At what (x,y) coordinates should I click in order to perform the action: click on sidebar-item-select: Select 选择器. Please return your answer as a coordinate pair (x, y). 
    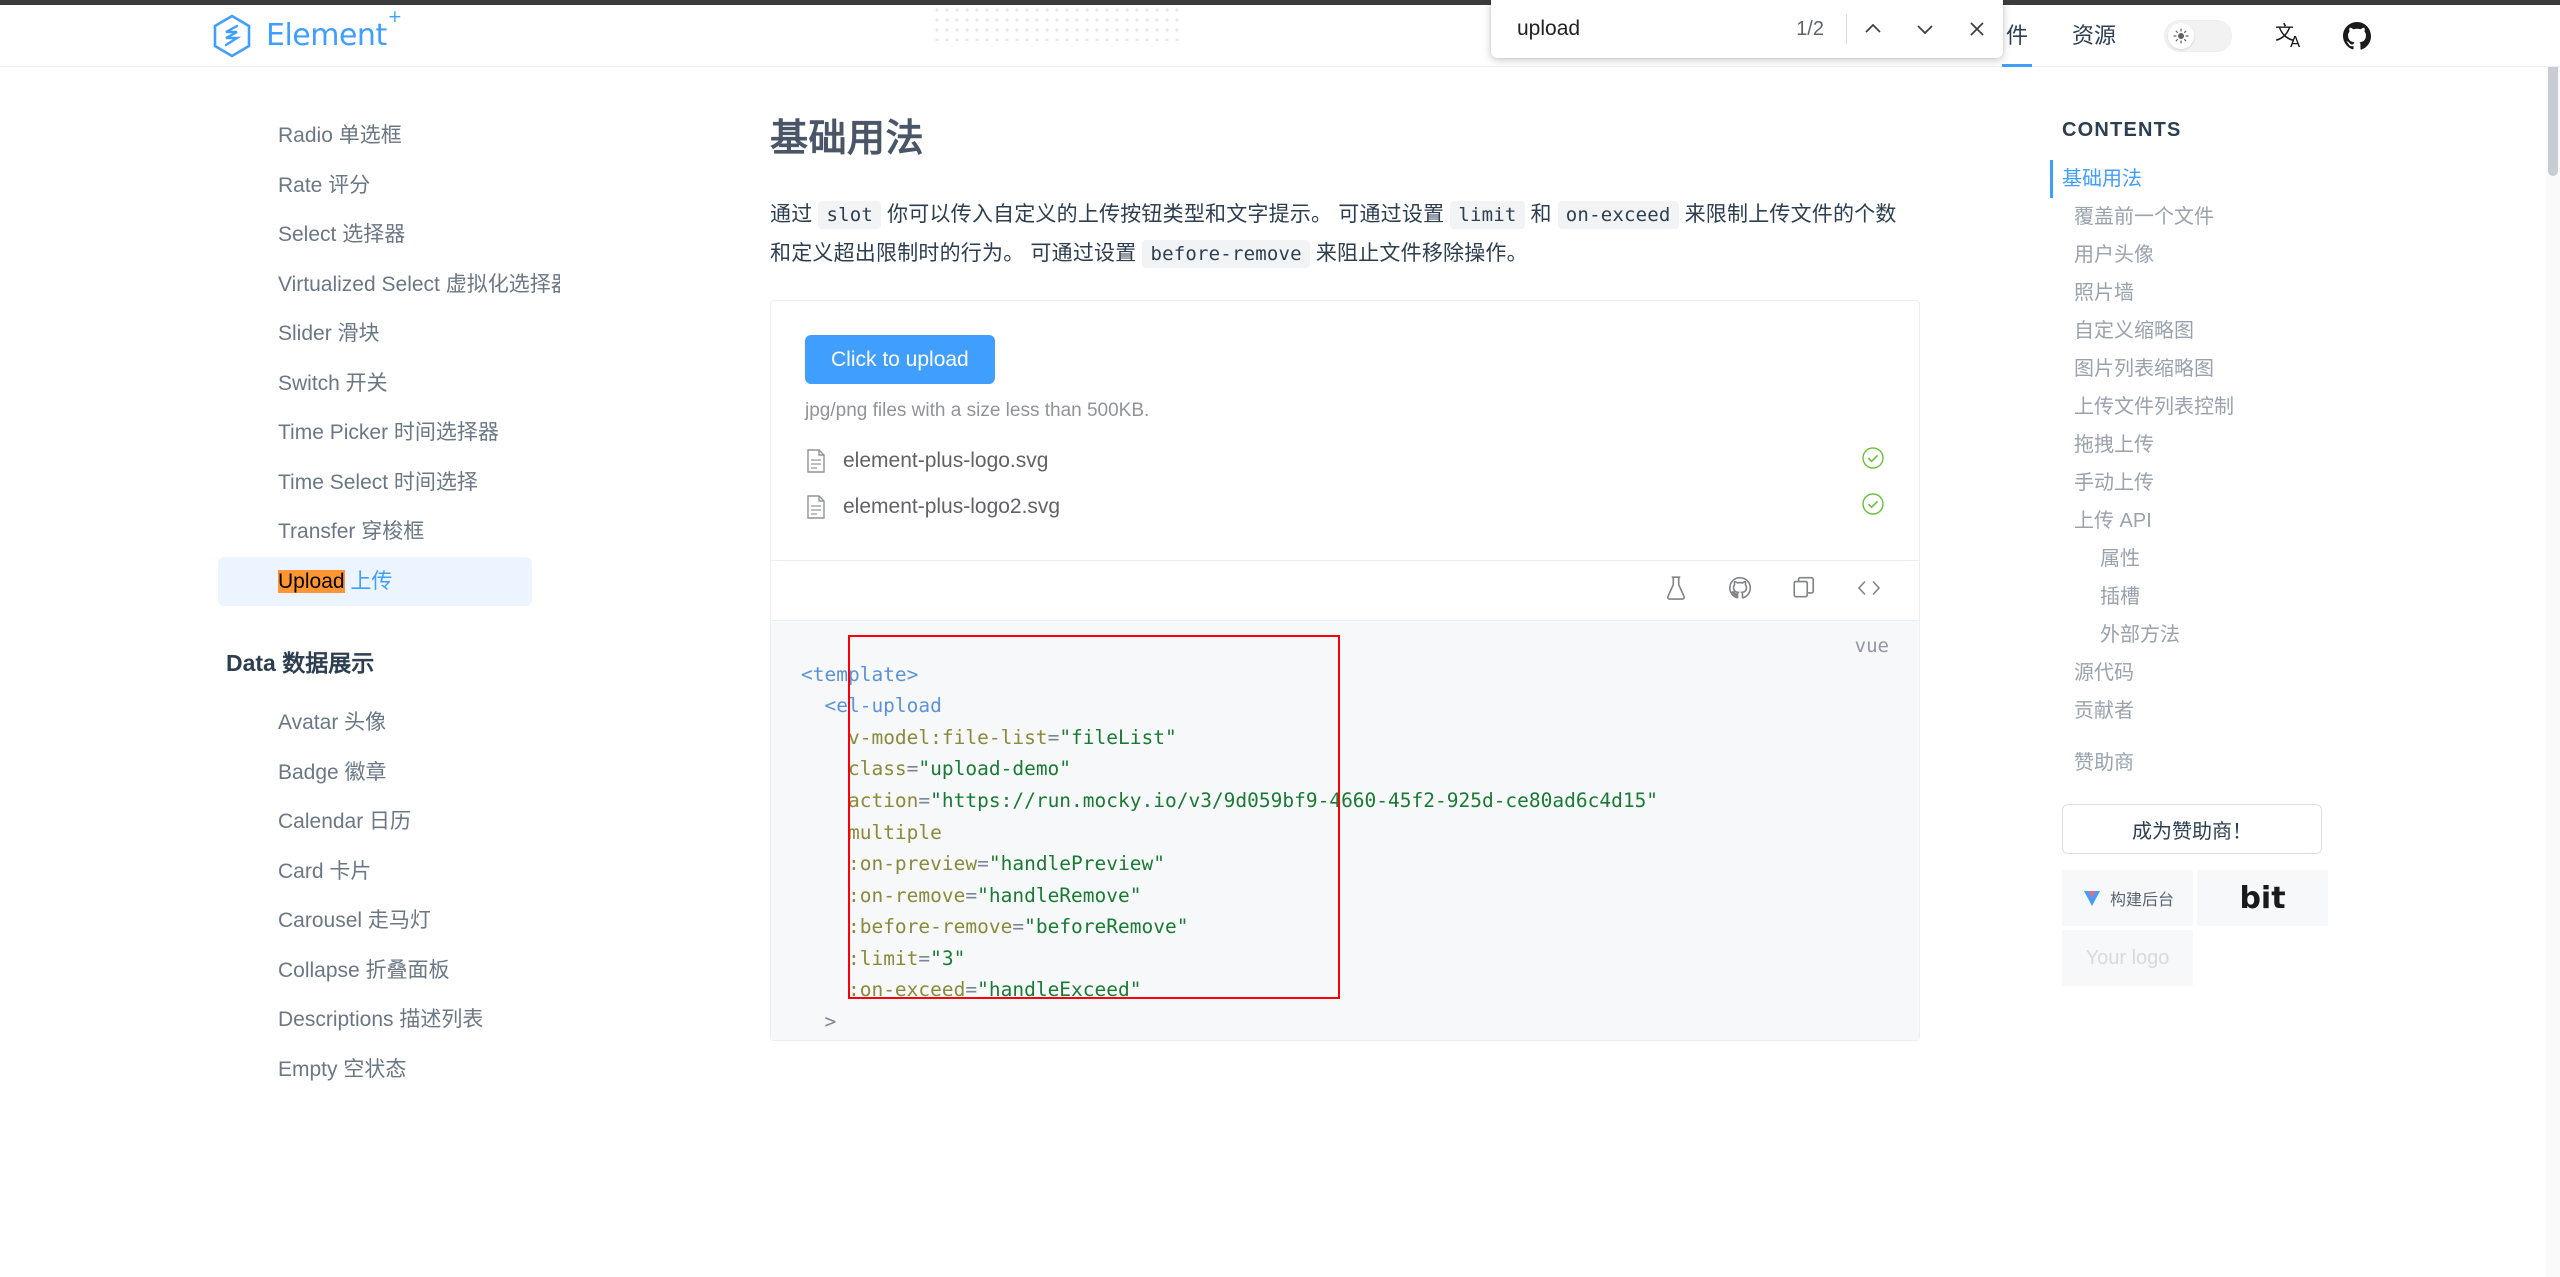
    Looking at the image, I should click on (377, 235).